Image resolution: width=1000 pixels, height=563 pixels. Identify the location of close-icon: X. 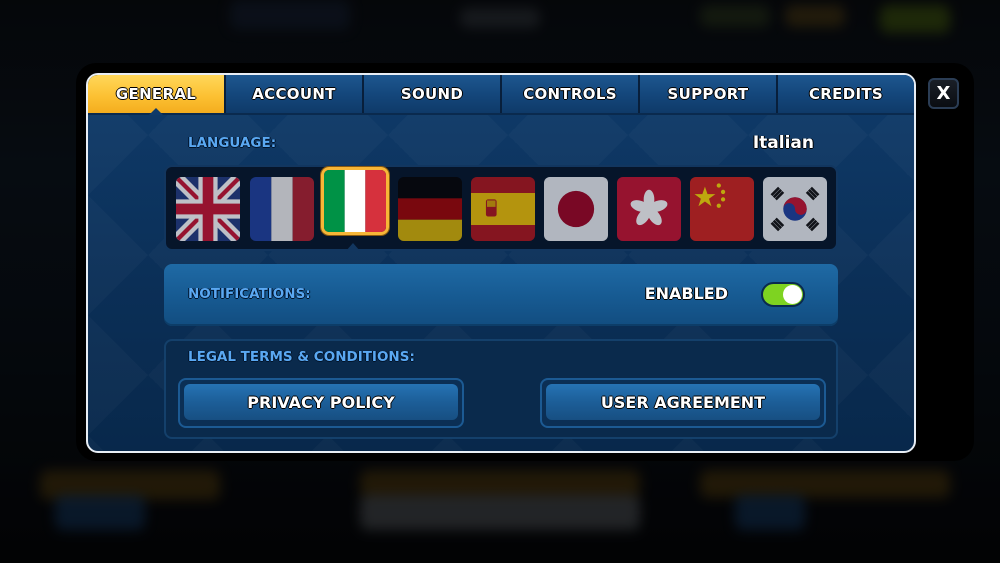
(943, 93).